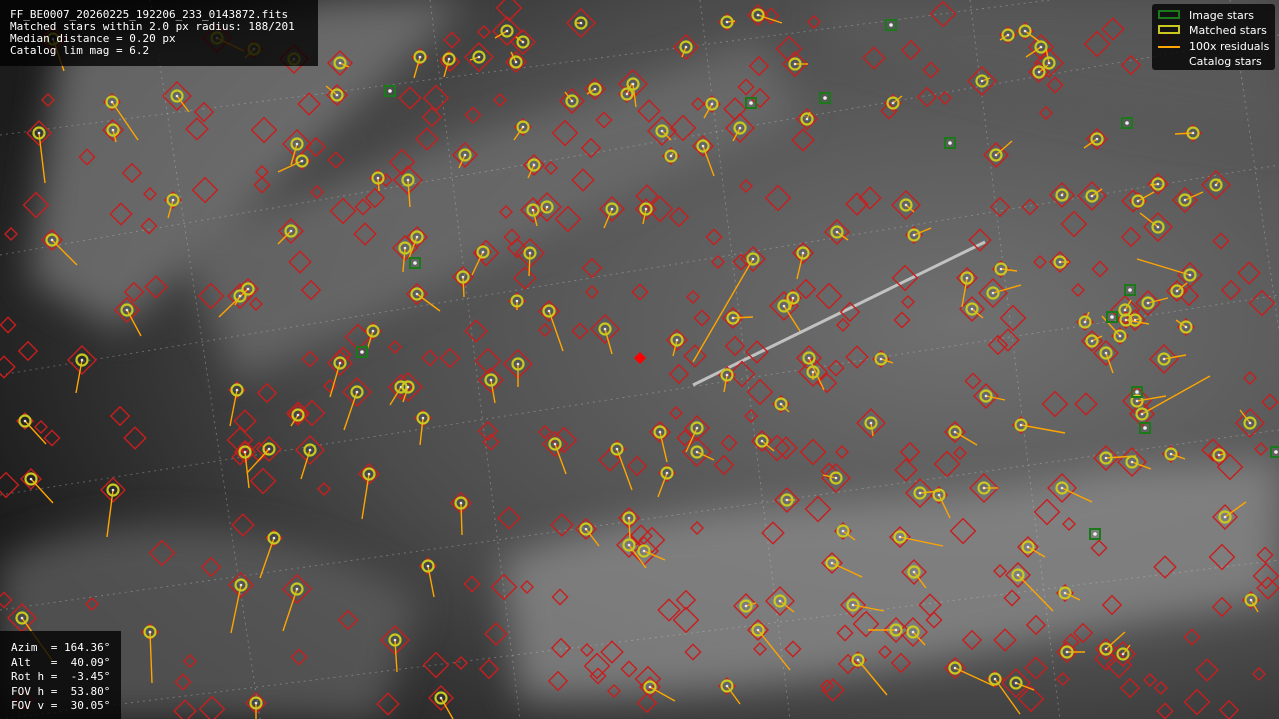 The image size is (1279, 719). Describe the element at coordinates (1216, 32) in the screenshot. I see `legend-item-matched-stars: Matched stars` at that location.